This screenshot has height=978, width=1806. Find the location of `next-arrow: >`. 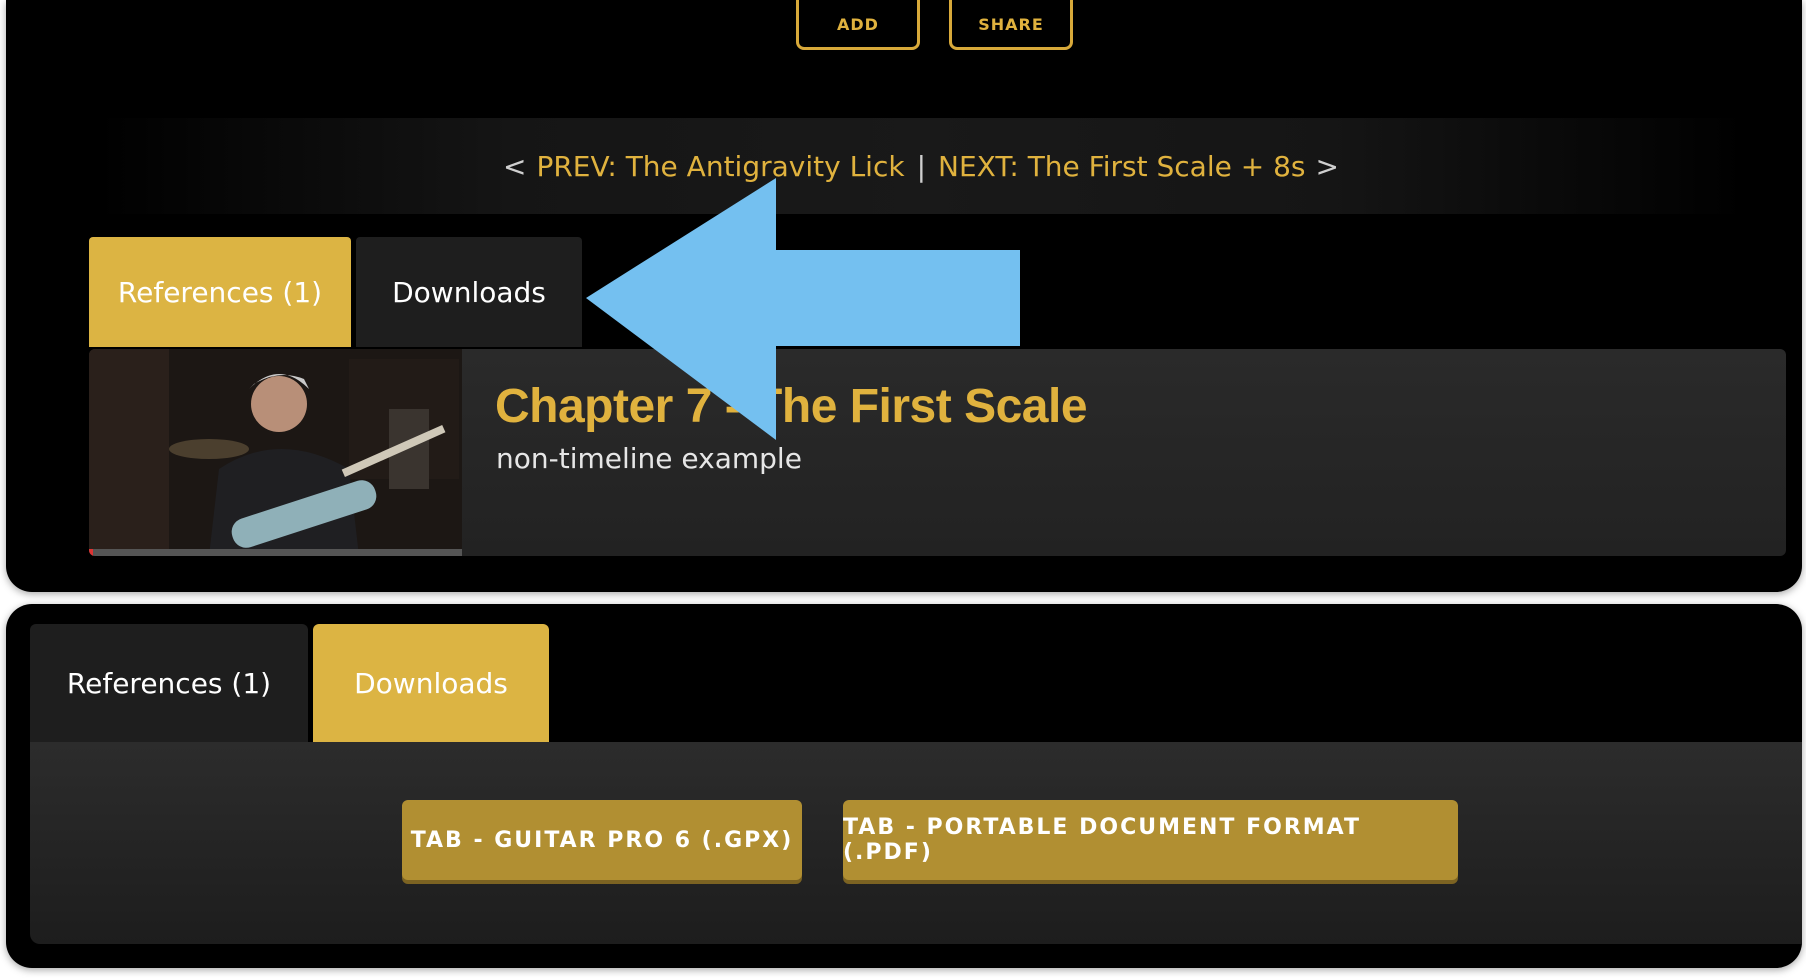

next-arrow: > is located at coordinates (1327, 166).